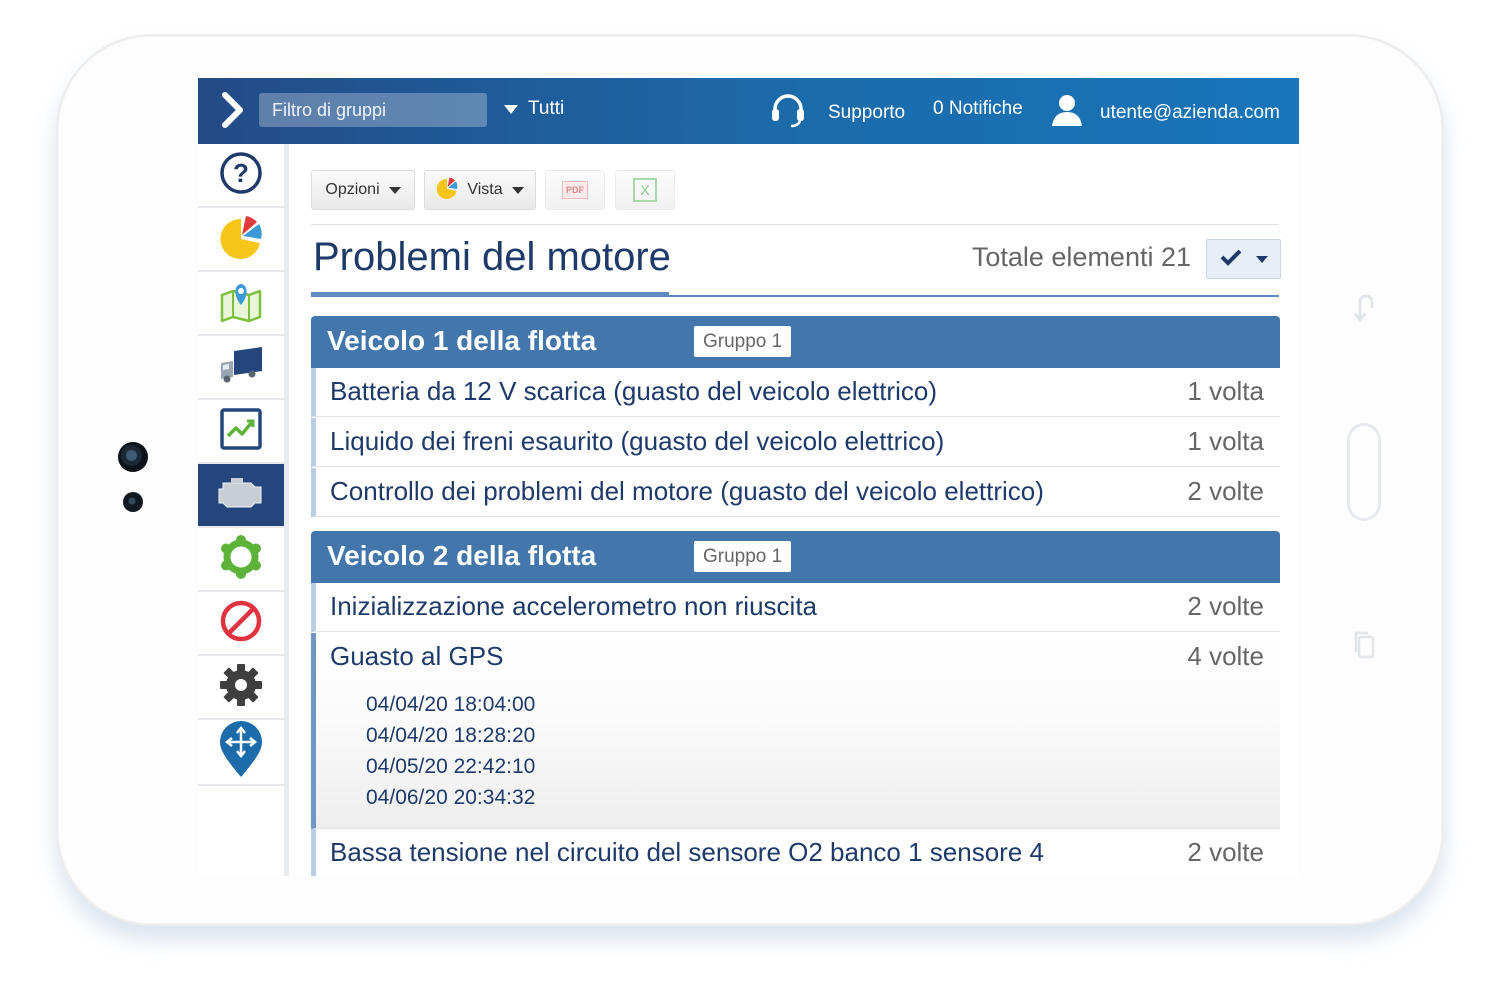  I want to click on sidebar-item-trends, so click(241, 432).